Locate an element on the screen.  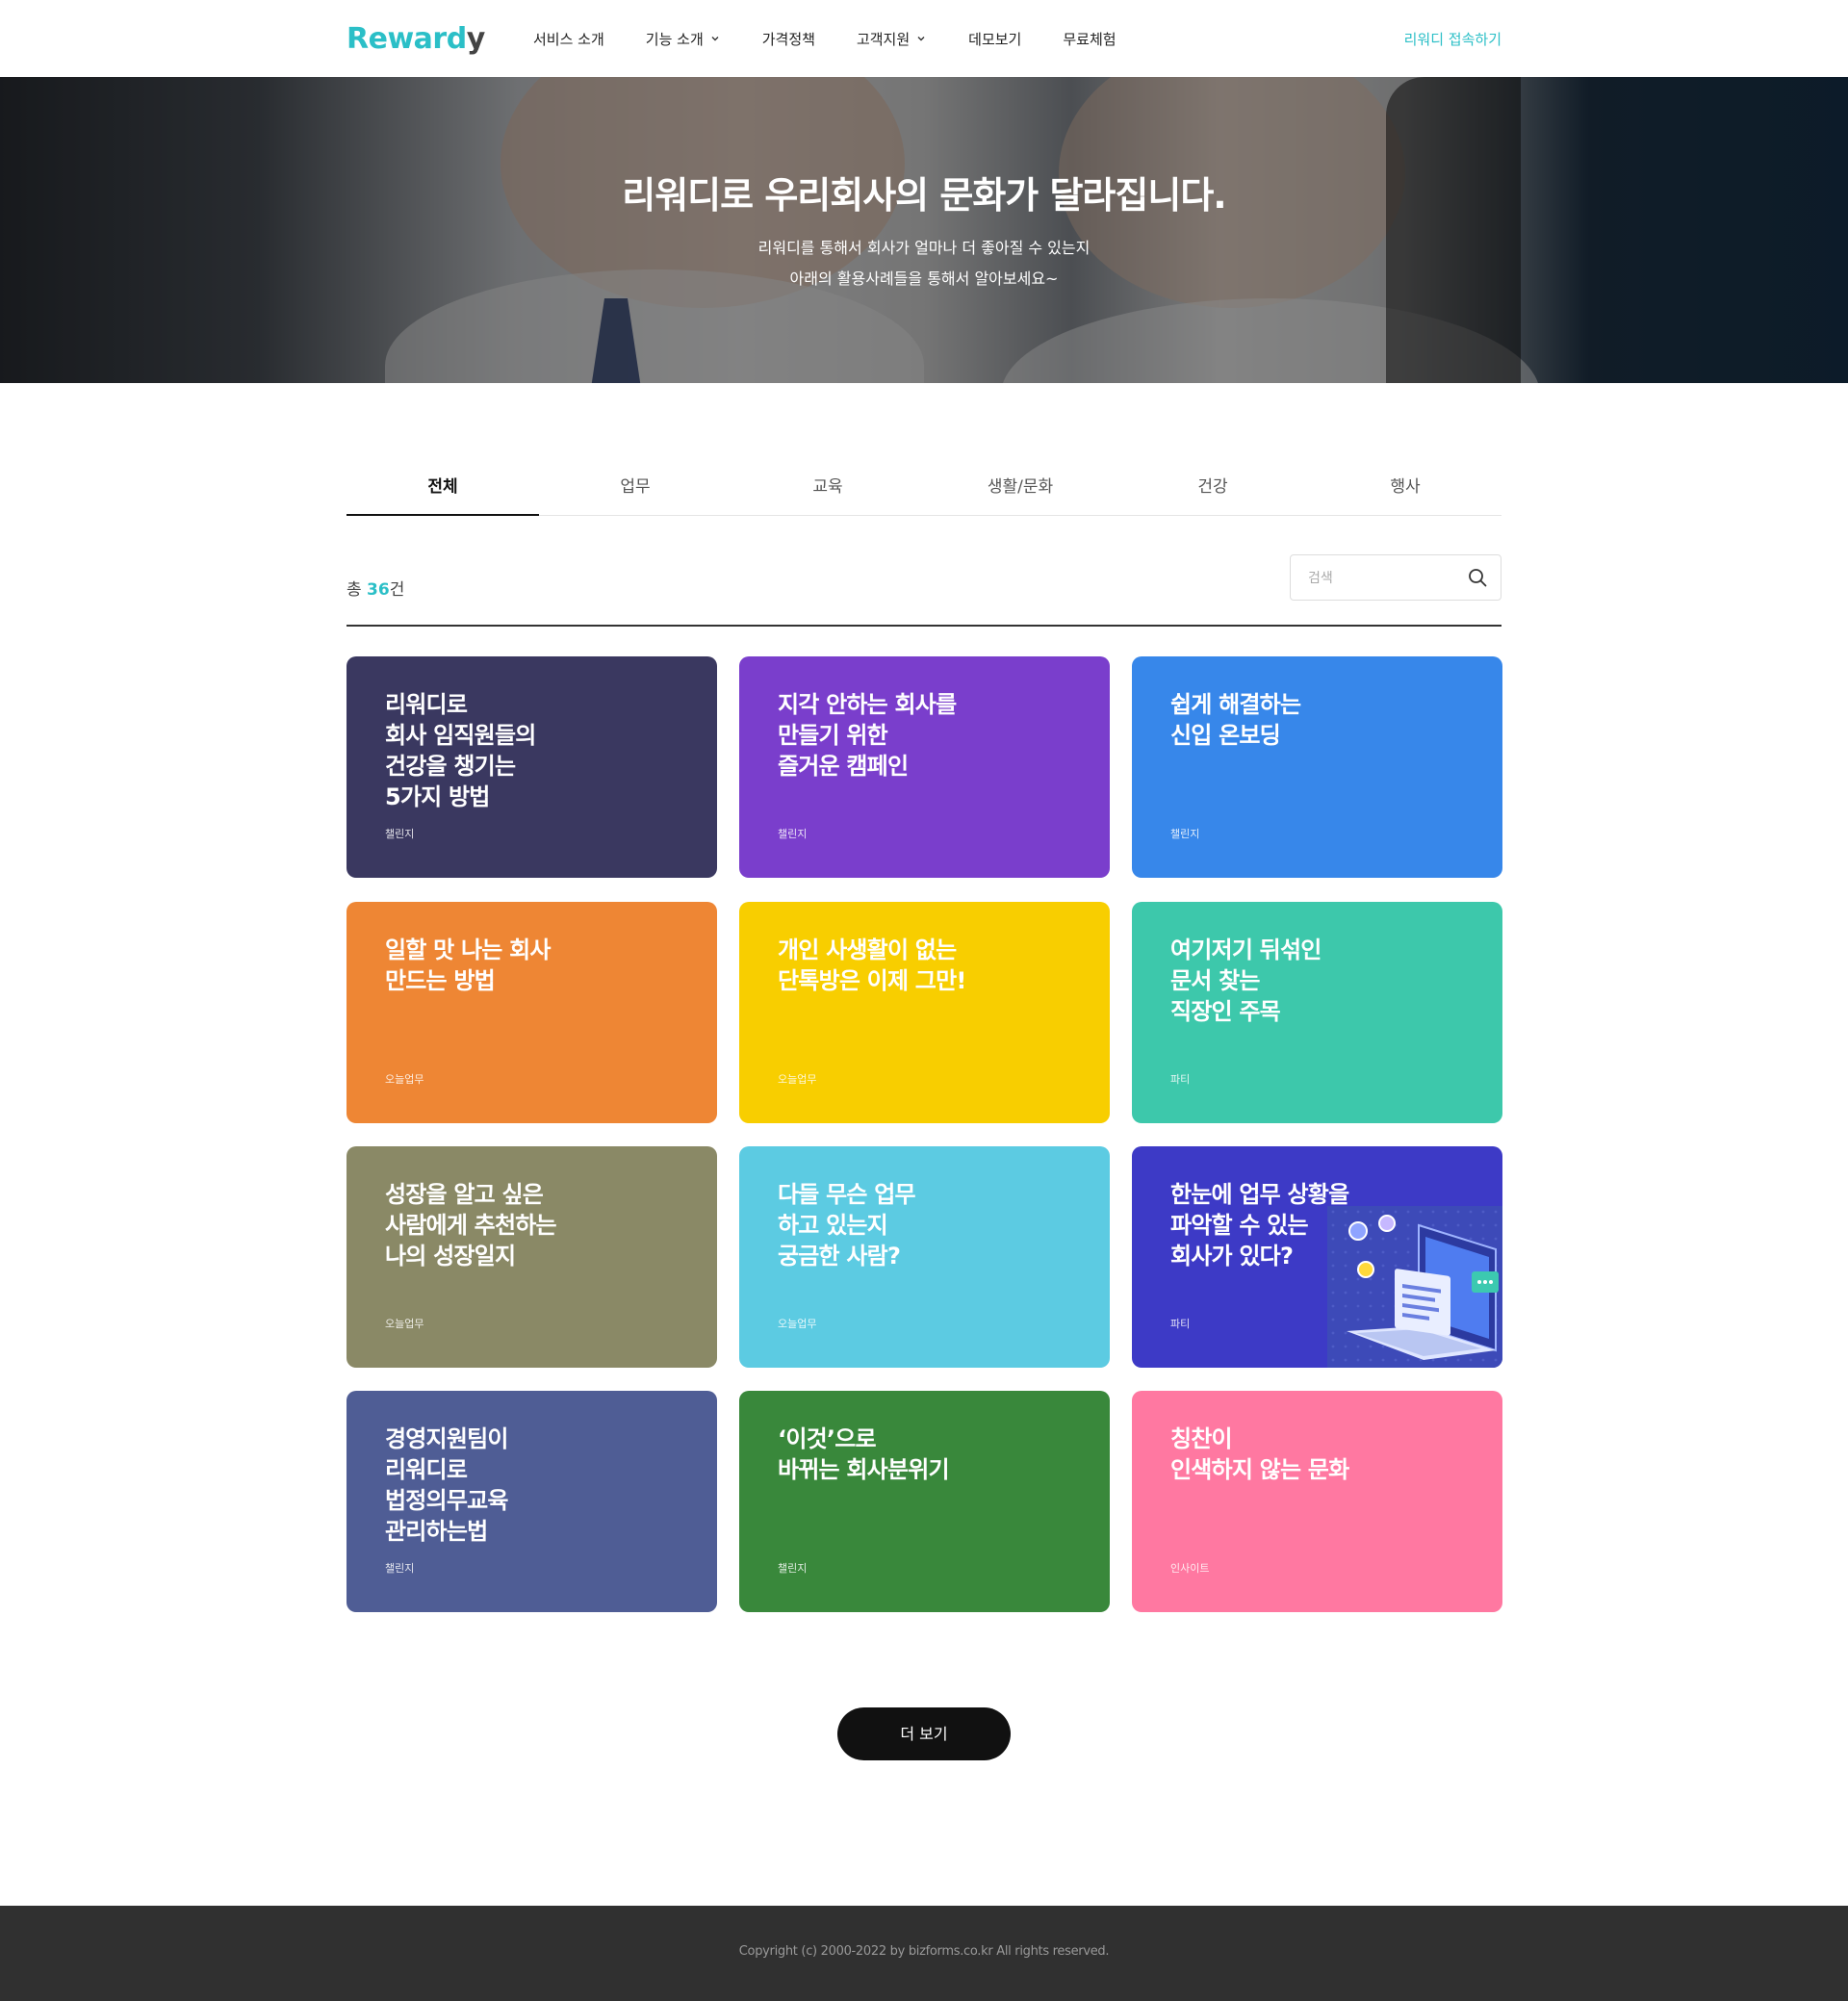
nav-item-1: 서비스 소개 is located at coordinates (568, 39).